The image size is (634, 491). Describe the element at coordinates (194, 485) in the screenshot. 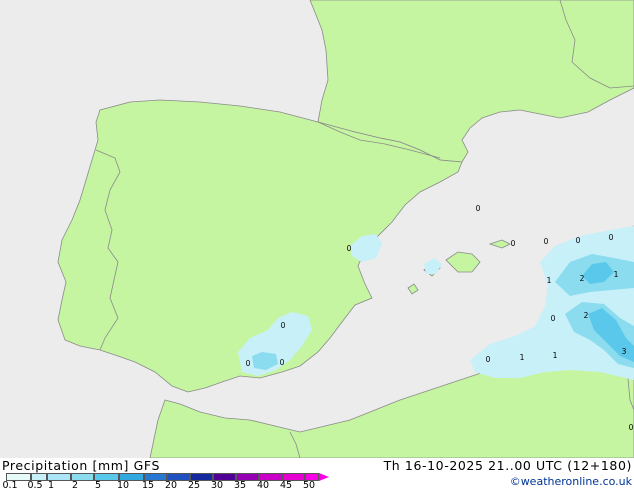

I see `scale-tick-label: 25` at that location.